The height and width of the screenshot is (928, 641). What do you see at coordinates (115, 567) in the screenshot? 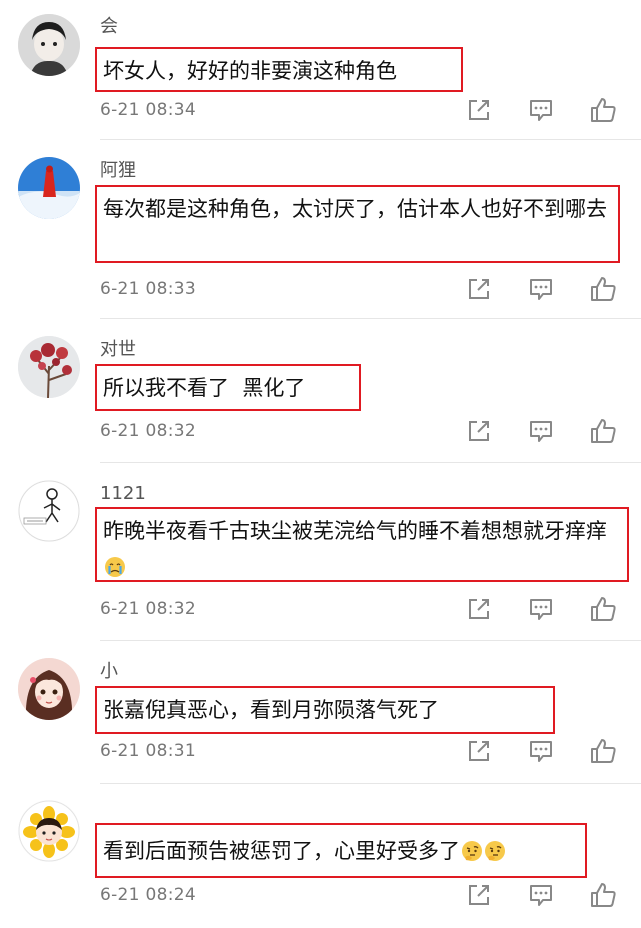
I see `crying-face-emoji` at bounding box center [115, 567].